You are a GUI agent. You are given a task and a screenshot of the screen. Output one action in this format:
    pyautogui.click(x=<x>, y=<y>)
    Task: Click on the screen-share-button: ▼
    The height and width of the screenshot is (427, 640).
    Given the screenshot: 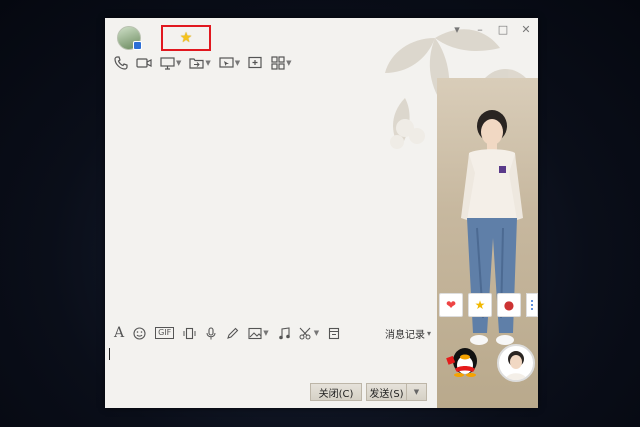 What is the action you would take?
    pyautogui.click(x=170, y=63)
    